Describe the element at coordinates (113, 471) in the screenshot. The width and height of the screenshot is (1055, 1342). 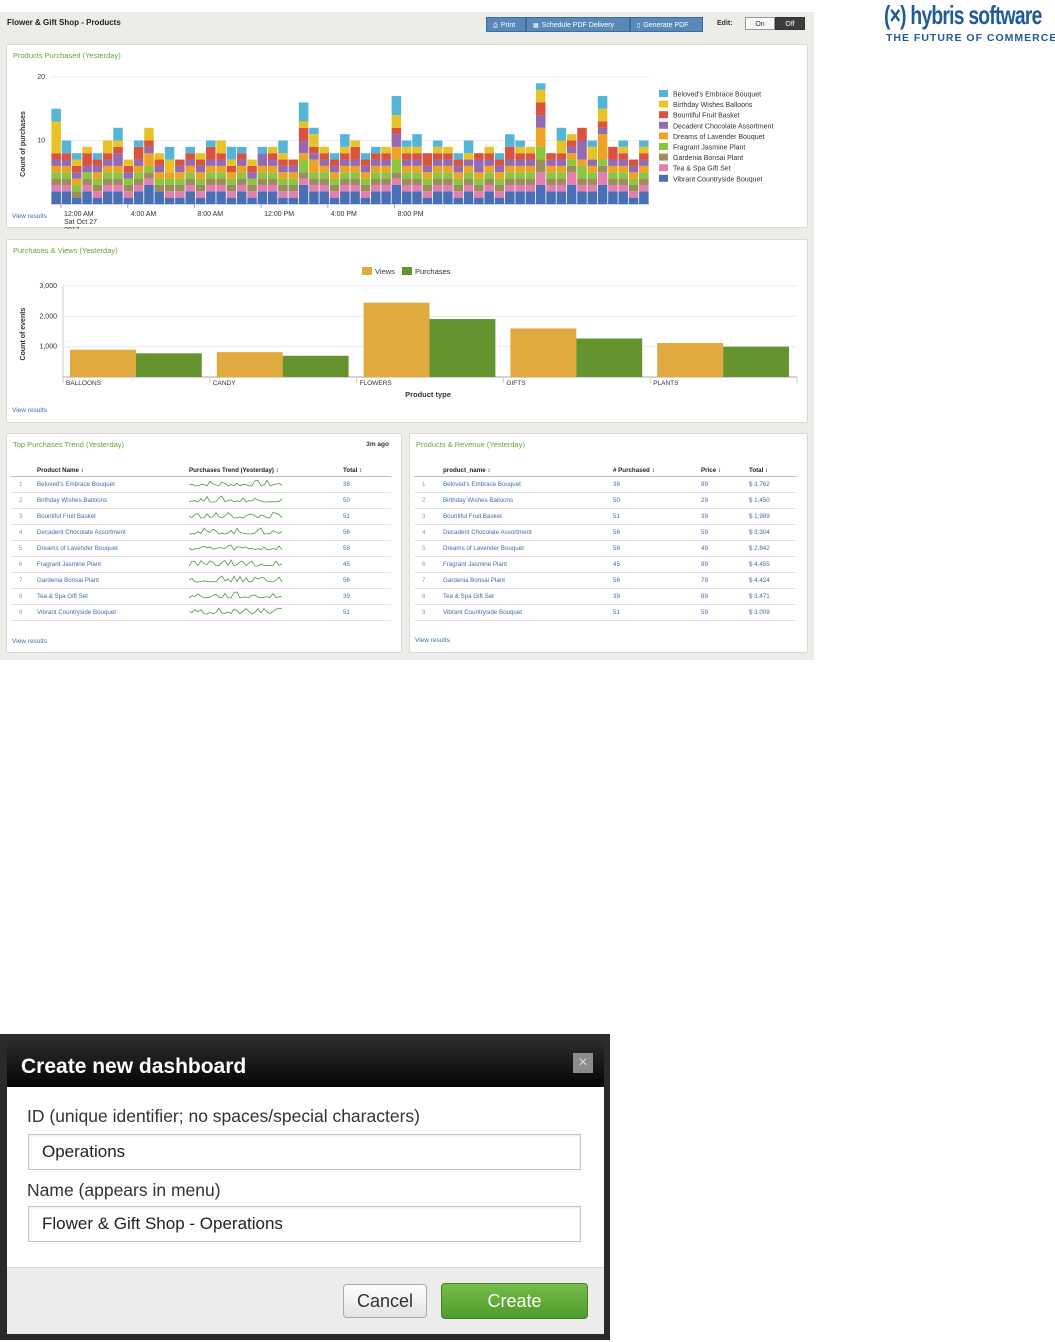
I see `column-header-product-name: Product Name ↕` at that location.